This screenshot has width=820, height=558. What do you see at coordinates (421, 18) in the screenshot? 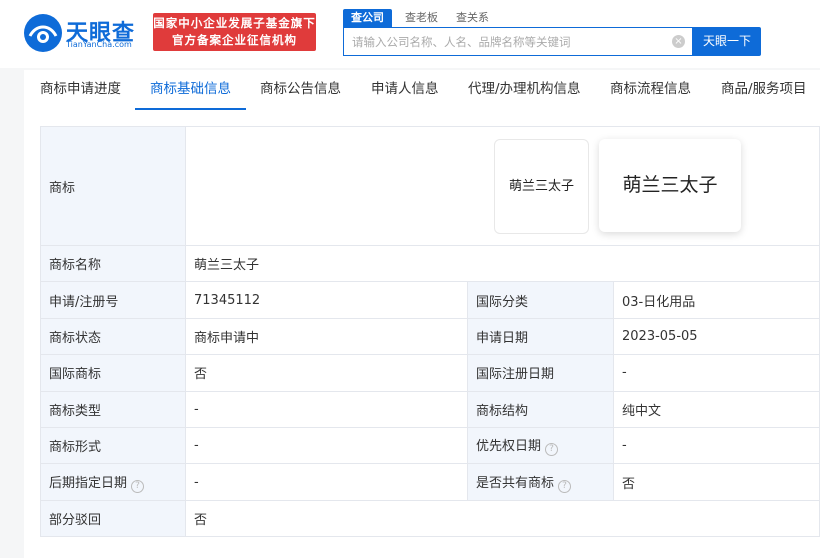
I see `search-tab-boss: 查老板` at bounding box center [421, 18].